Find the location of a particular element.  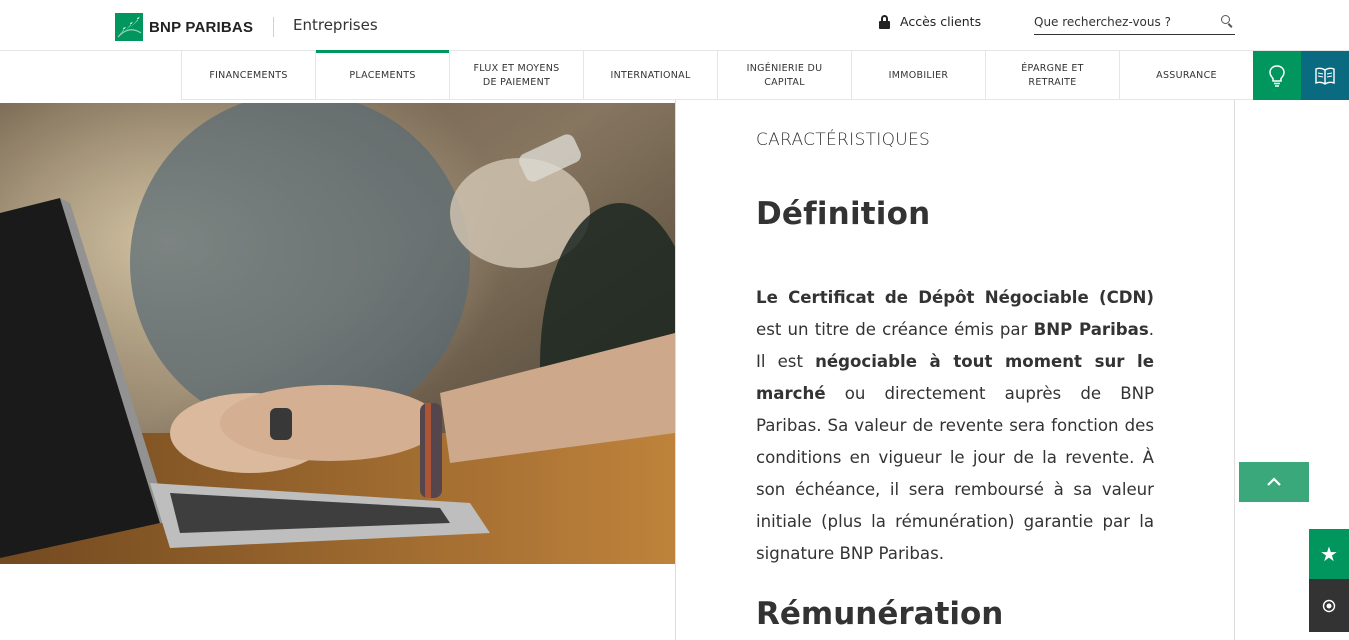

book-icon is located at coordinates (1325, 76).